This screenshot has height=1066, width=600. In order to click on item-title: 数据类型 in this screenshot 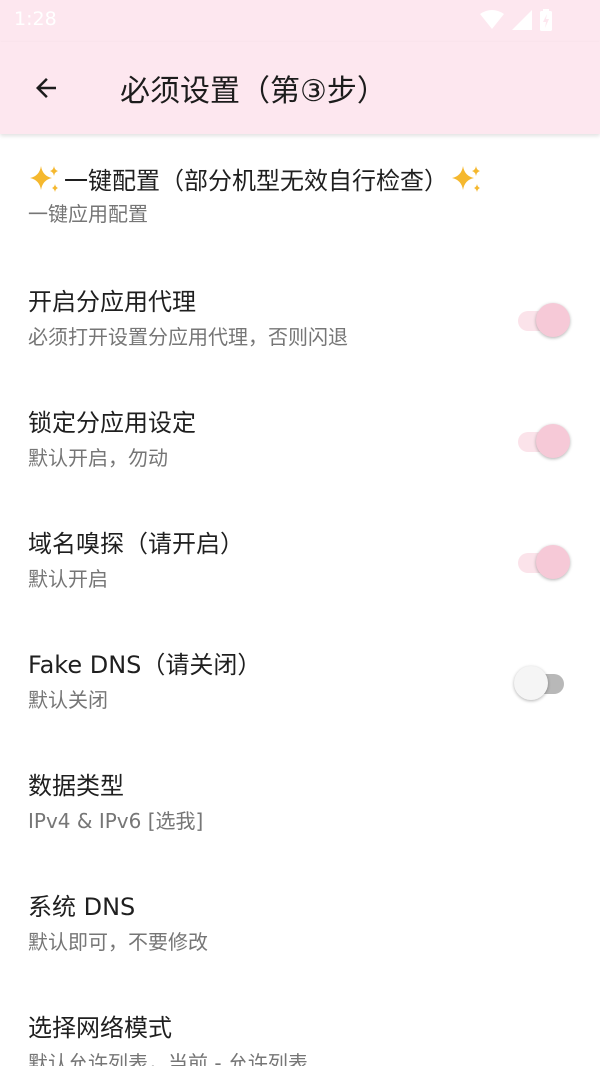, I will do `click(76, 786)`.